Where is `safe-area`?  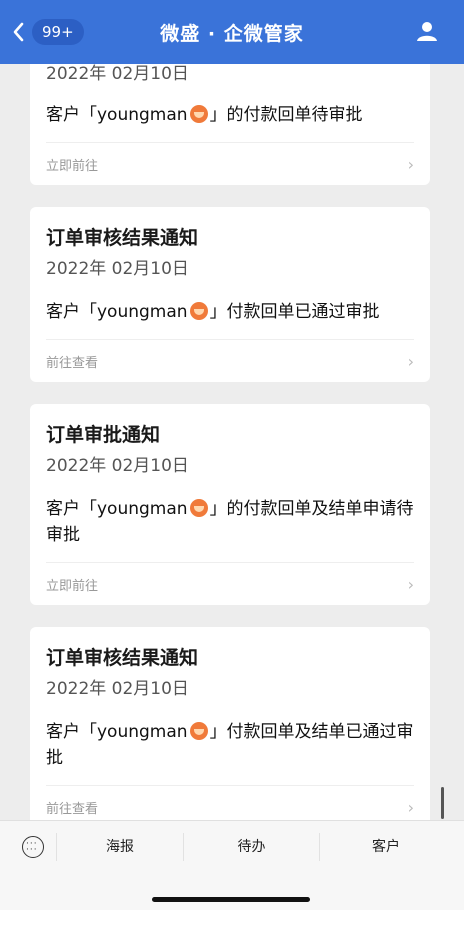 safe-area is located at coordinates (232, 919).